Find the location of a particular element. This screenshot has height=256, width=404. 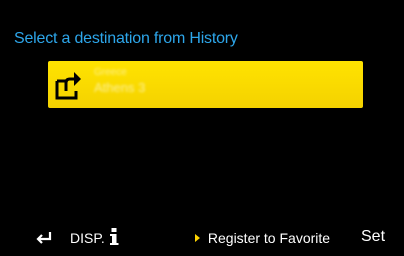

history-item-text: Greece Athens 3 is located at coordinates (119, 82).